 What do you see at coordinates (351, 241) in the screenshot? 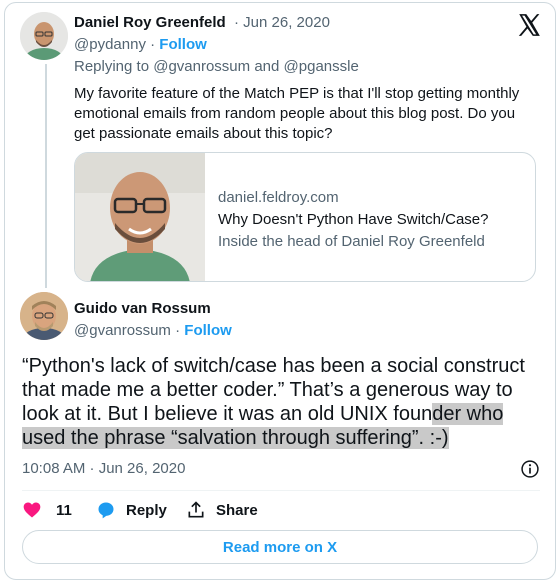
I see `link-description: Inside the head of Daniel Roy Greenfeld` at bounding box center [351, 241].